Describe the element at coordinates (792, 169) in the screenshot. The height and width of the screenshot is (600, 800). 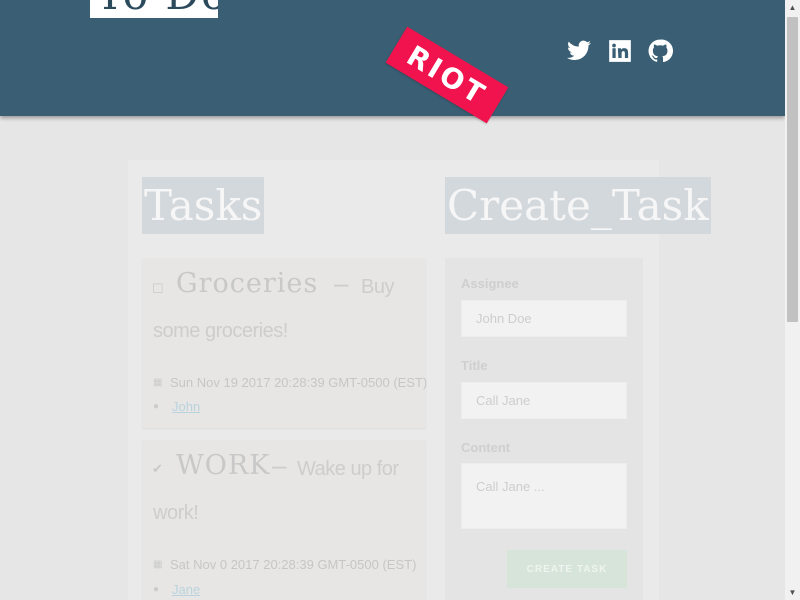
I see `scroll-thumb` at that location.